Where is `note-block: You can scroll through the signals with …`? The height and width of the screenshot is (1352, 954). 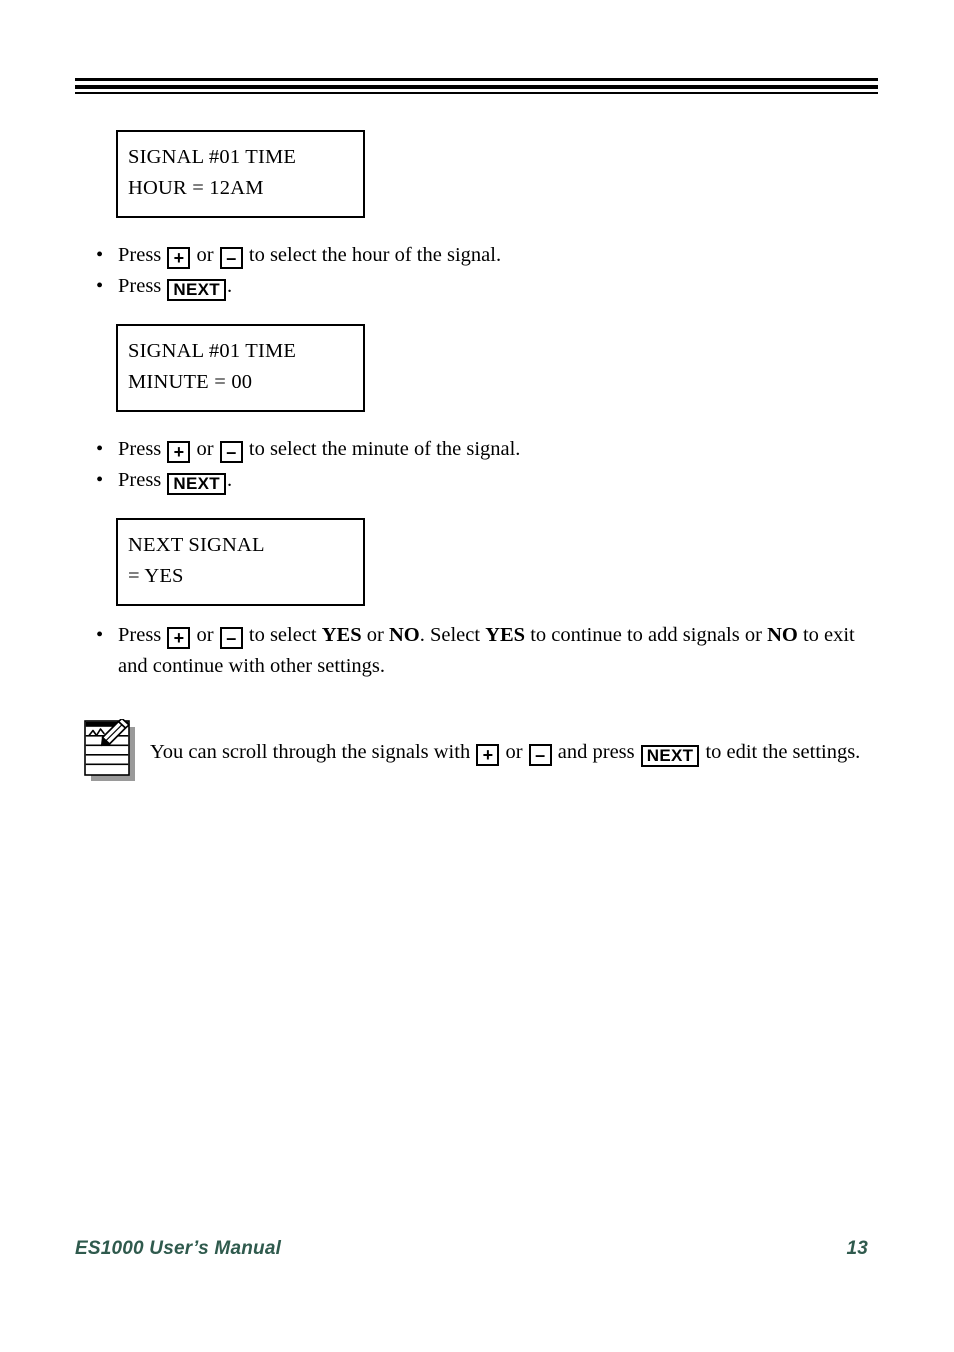 note-block: You can scroll through the signals with … is located at coordinates (476, 754).